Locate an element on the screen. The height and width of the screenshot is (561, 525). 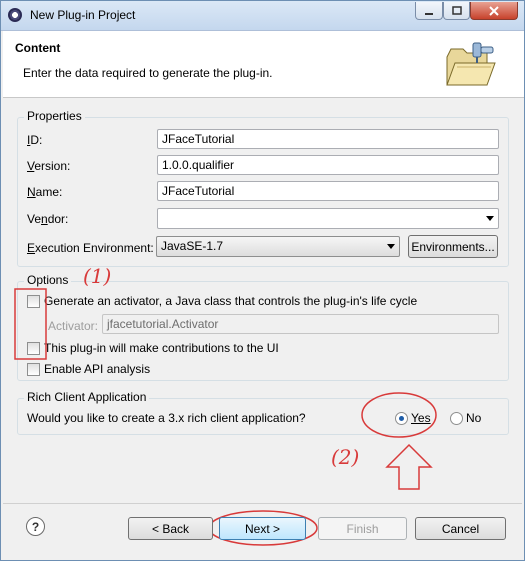
next-button-label: Next > is located at coordinates (262, 528).